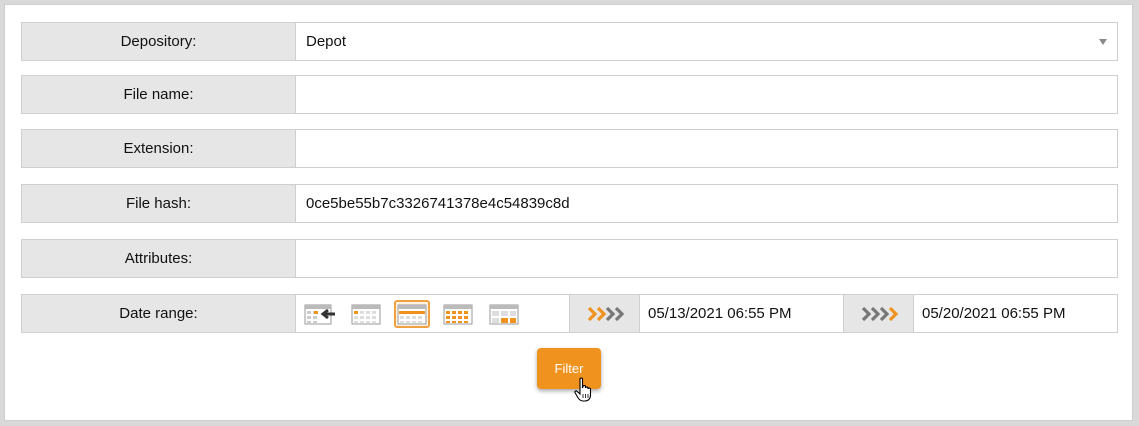 This screenshot has height=426, width=1139. What do you see at coordinates (159, 313) in the screenshot?
I see `date-range-label: Date range:` at bounding box center [159, 313].